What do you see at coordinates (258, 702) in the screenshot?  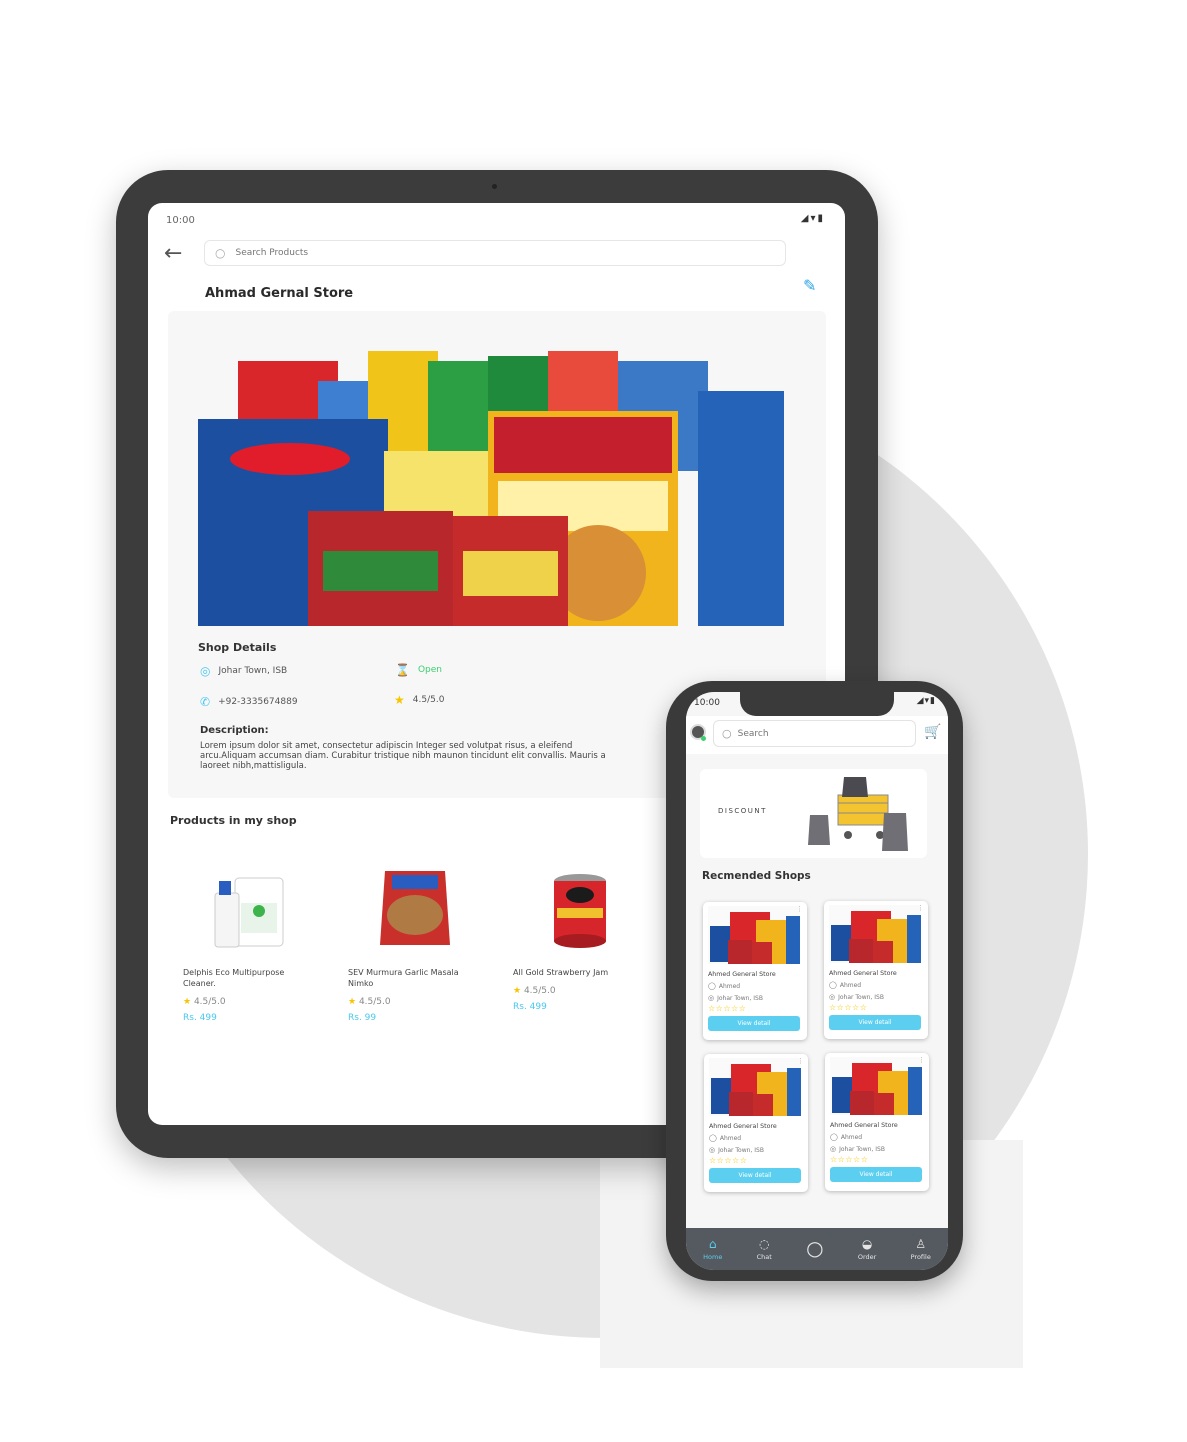 I see `phone-text: +92-3335674889` at bounding box center [258, 702].